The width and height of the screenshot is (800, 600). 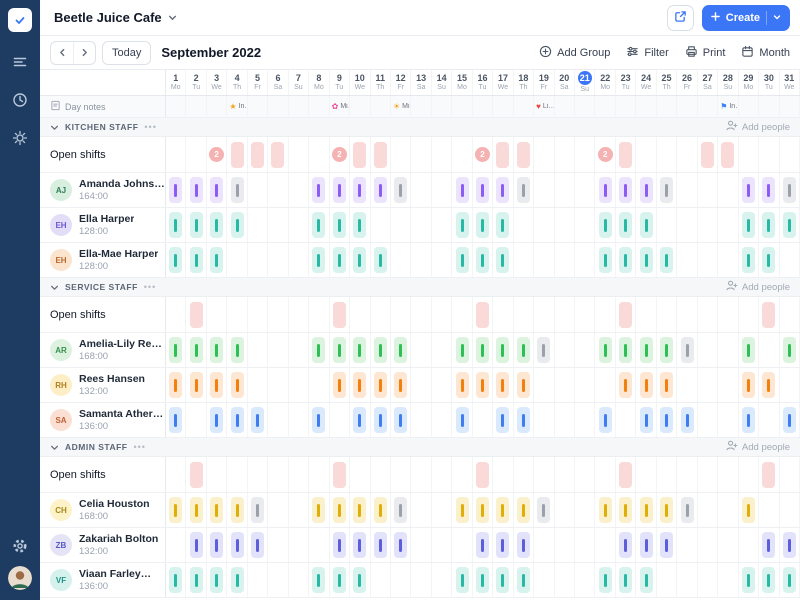 I want to click on chevron-down-icon, so click(x=54, y=447).